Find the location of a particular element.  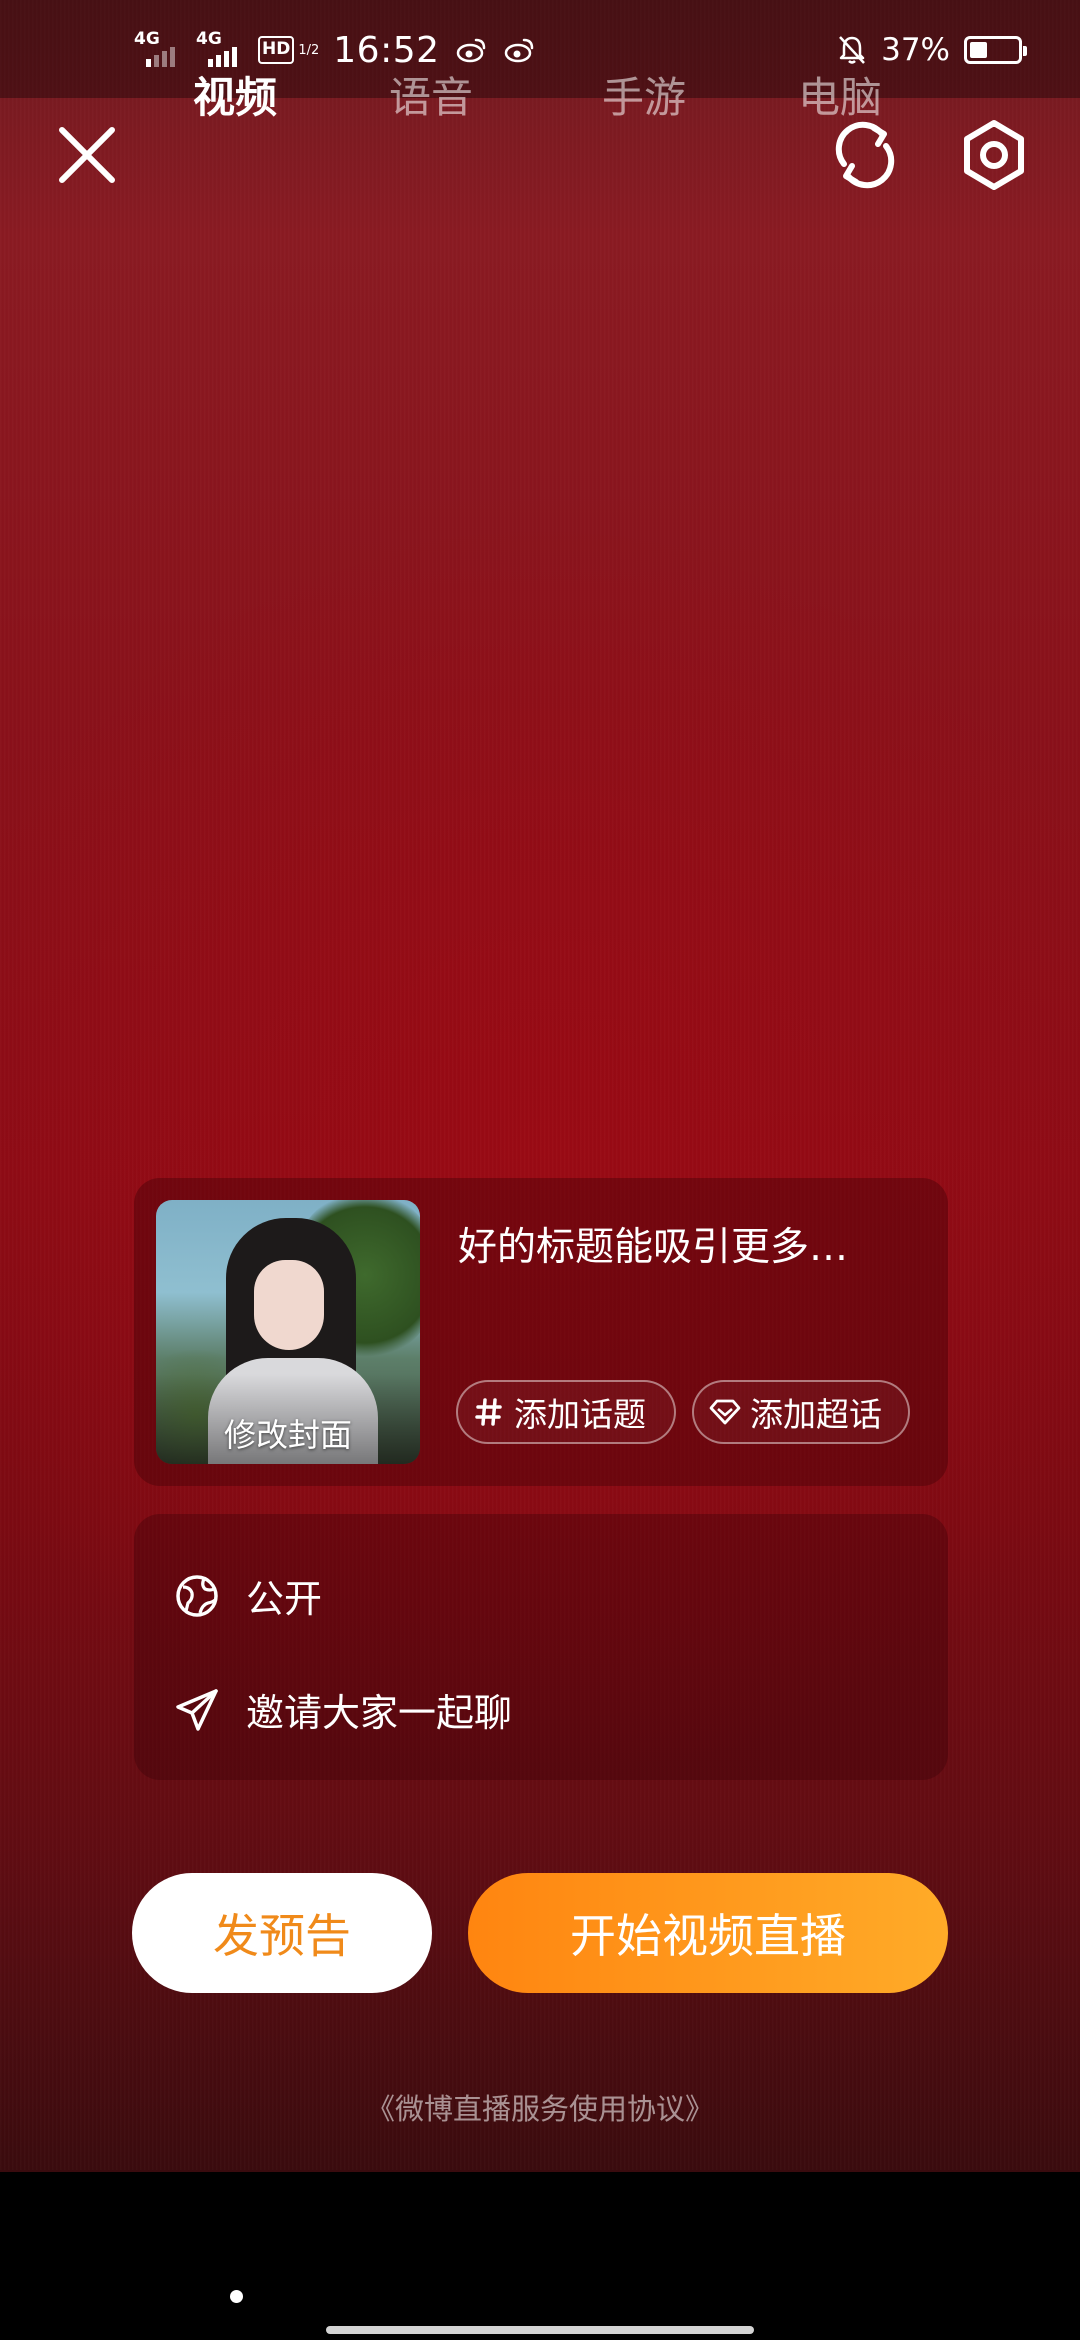

add-supertopic-button: 添加超话 is located at coordinates (801, 1412).